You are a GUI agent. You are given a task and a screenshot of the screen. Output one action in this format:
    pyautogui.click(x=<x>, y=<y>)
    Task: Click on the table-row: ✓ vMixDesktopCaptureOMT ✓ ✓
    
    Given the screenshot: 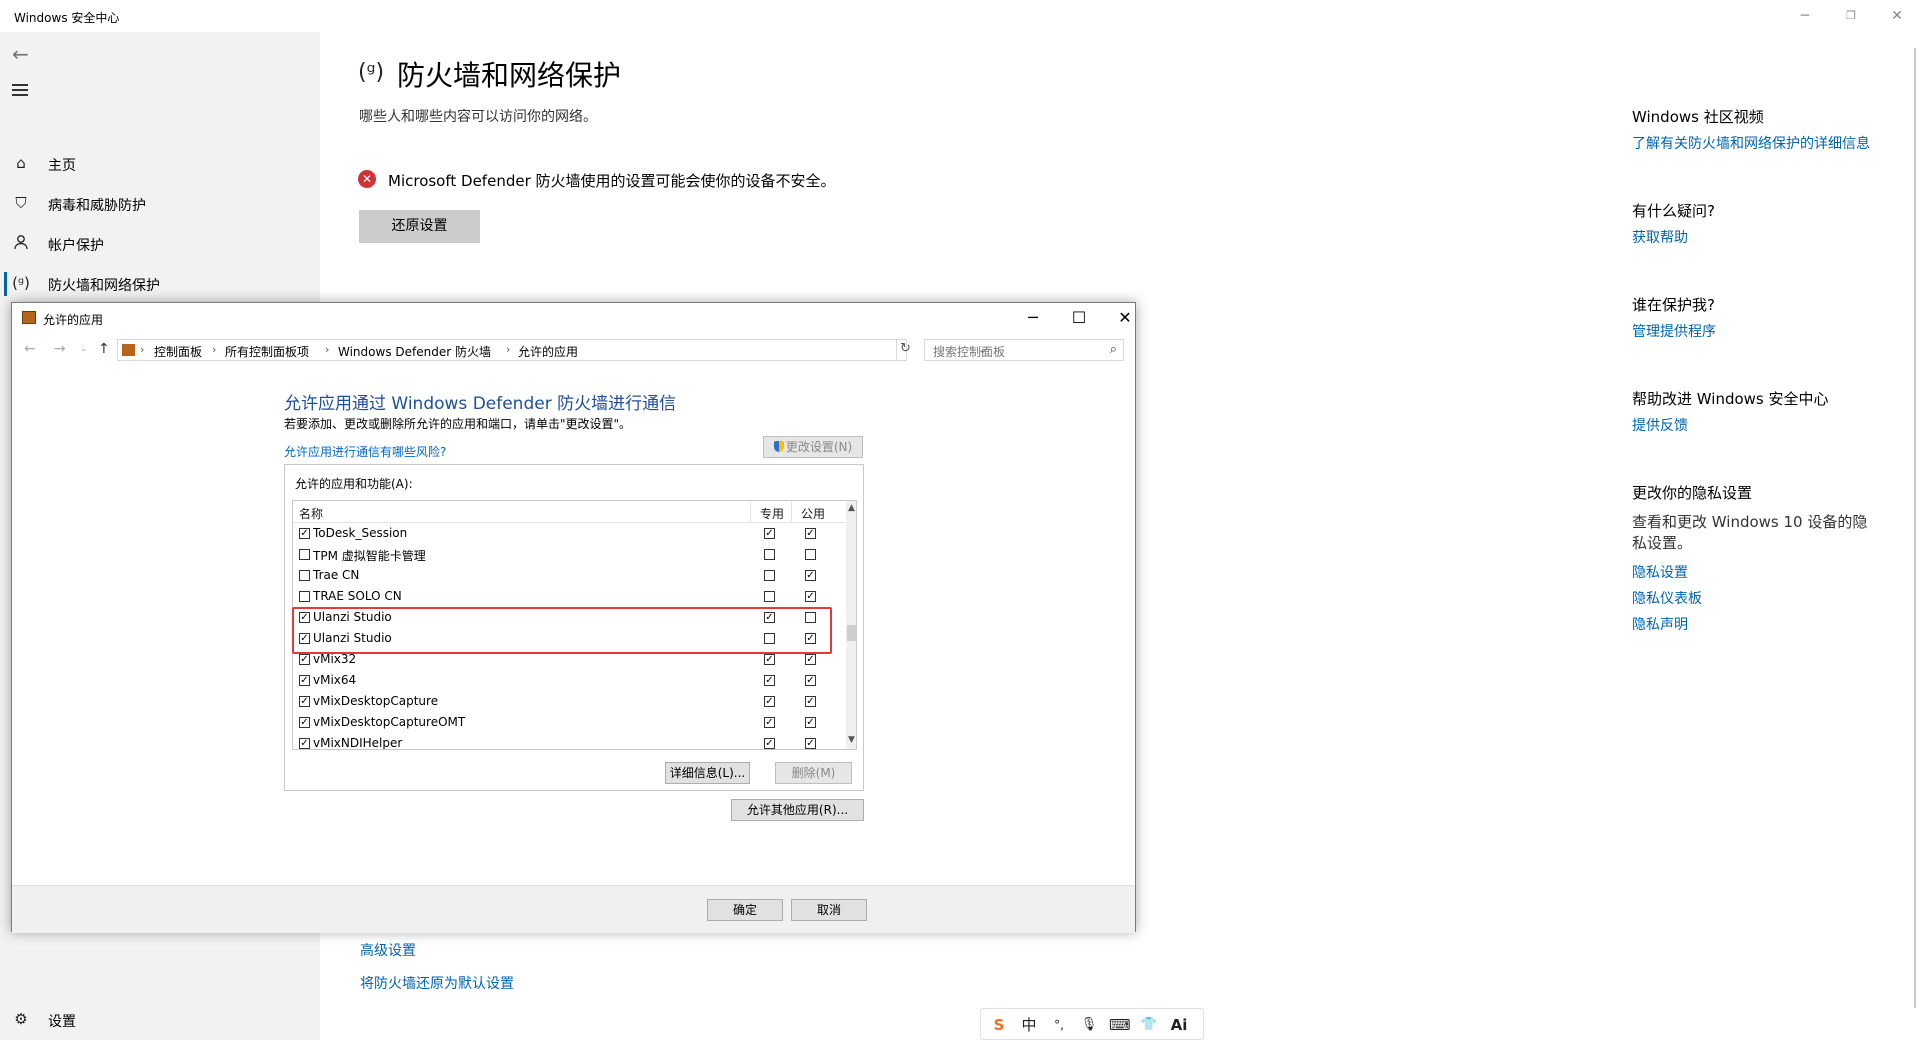 What is the action you would take?
    pyautogui.click(x=569, y=722)
    